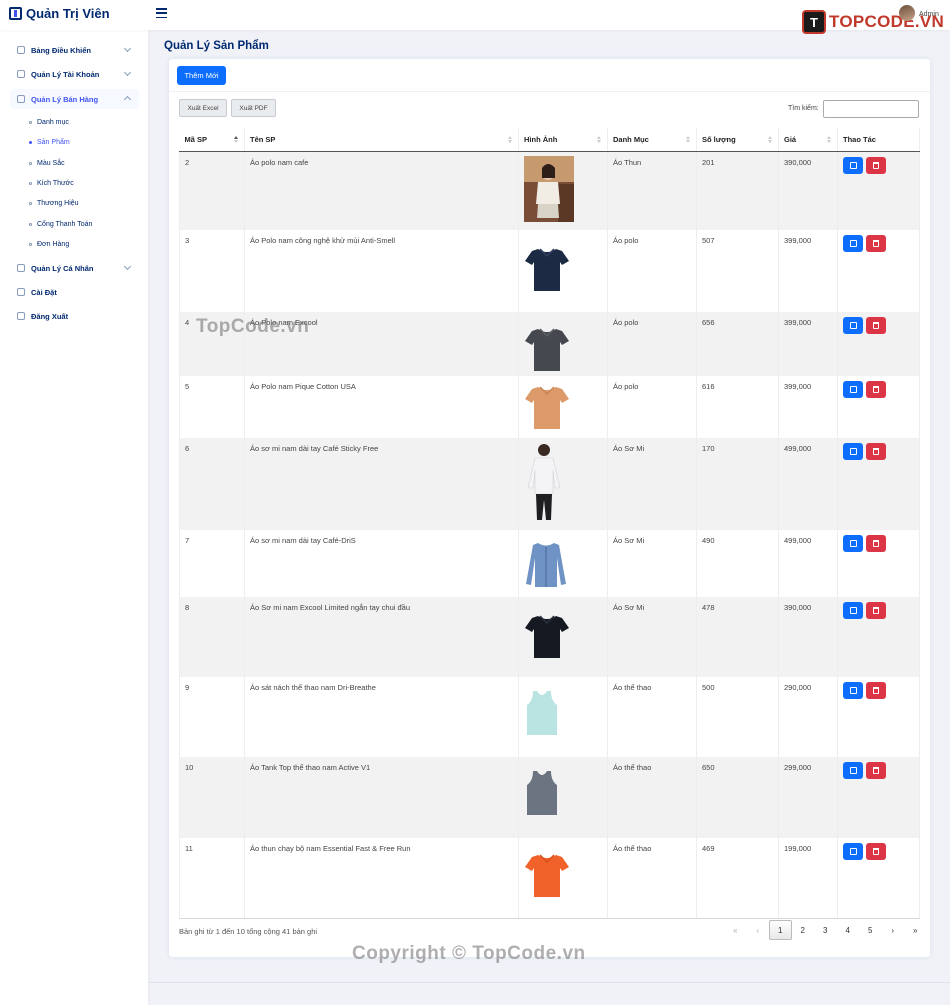  Describe the element at coordinates (74, 316) in the screenshot. I see `sidebar-item-5: Đăng Xuất` at that location.